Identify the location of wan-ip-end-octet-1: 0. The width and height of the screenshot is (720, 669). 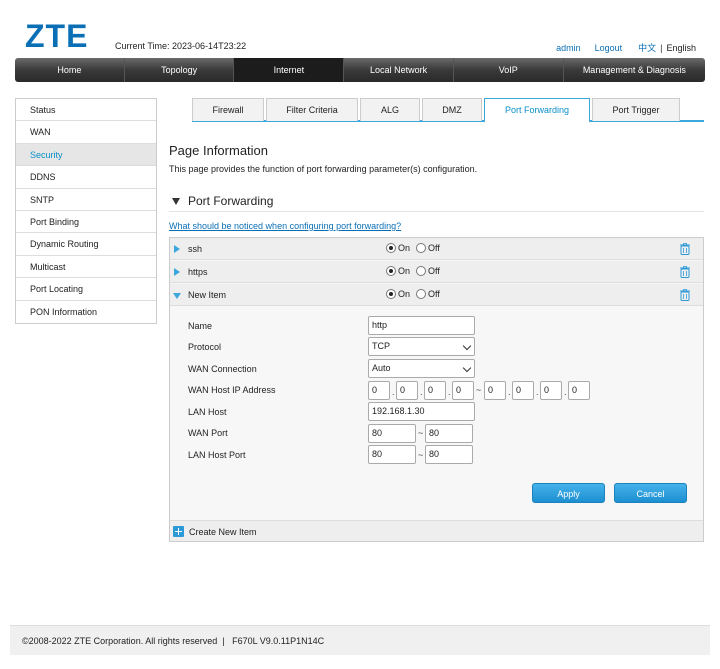
(495, 390).